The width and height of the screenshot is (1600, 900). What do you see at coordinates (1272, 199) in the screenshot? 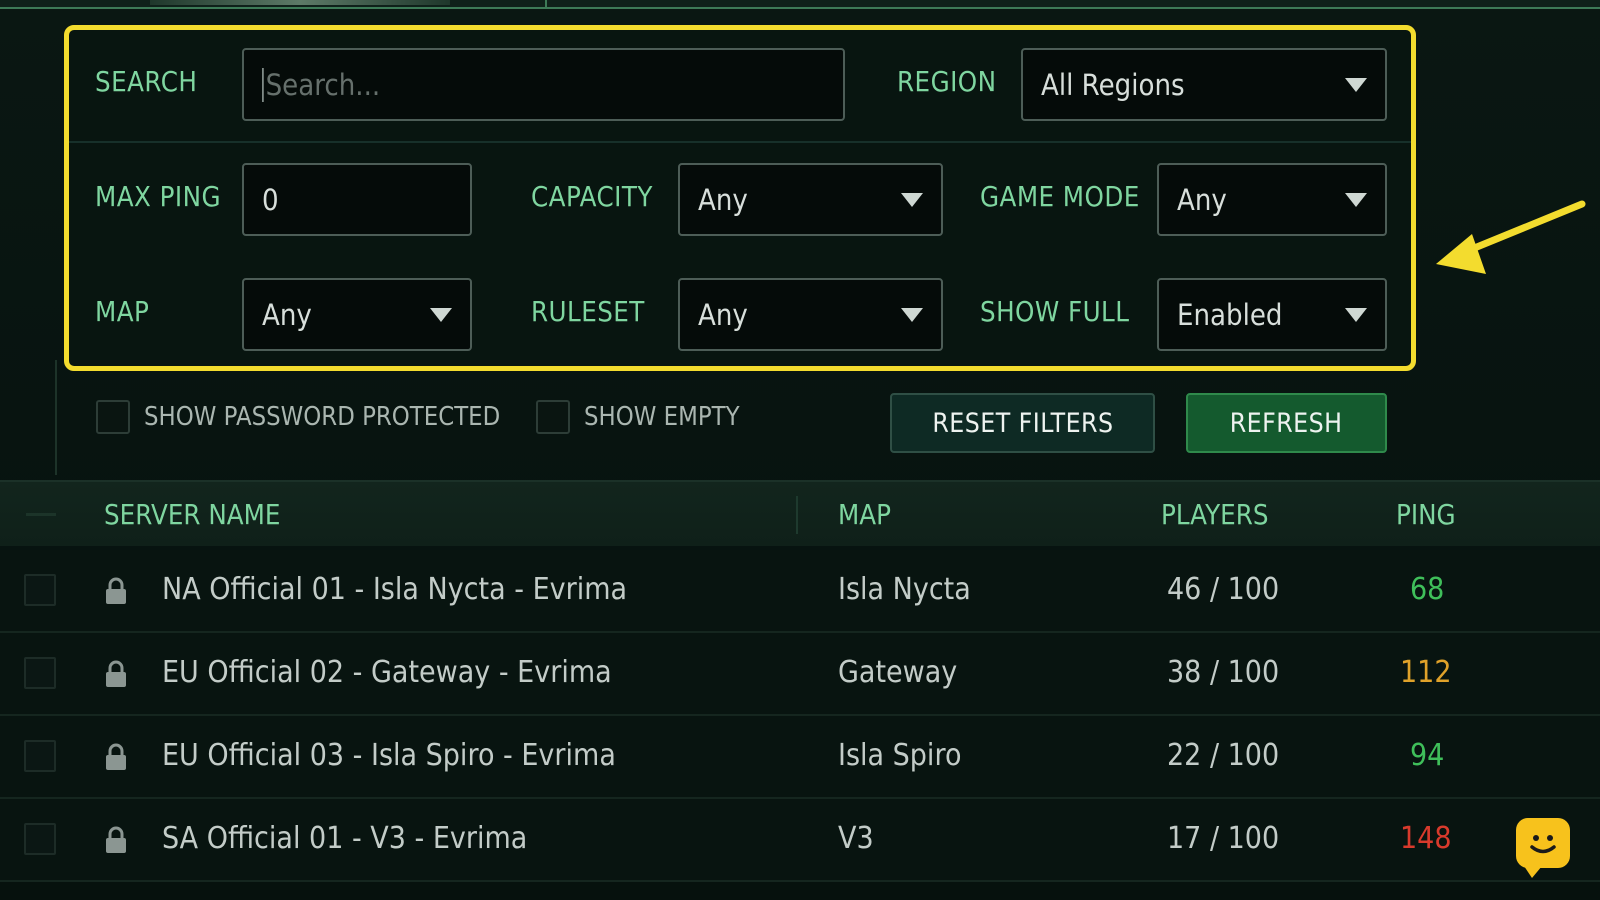
I see `game-mode-dropdown: Any` at bounding box center [1272, 199].